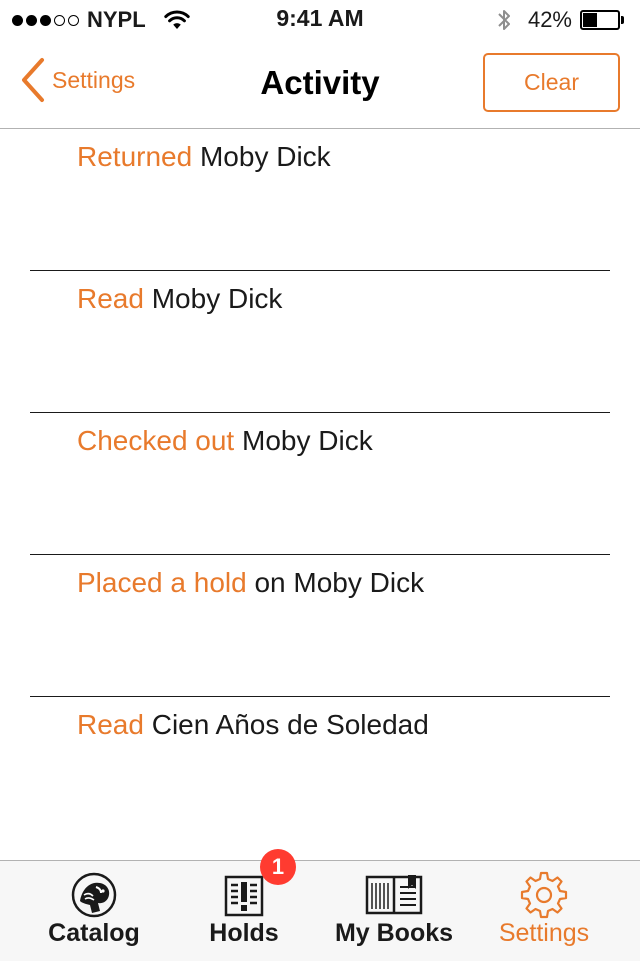 The height and width of the screenshot is (961, 640). What do you see at coordinates (250, 583) in the screenshot?
I see `activity-text: Placed a hold on Moby Dick` at bounding box center [250, 583].